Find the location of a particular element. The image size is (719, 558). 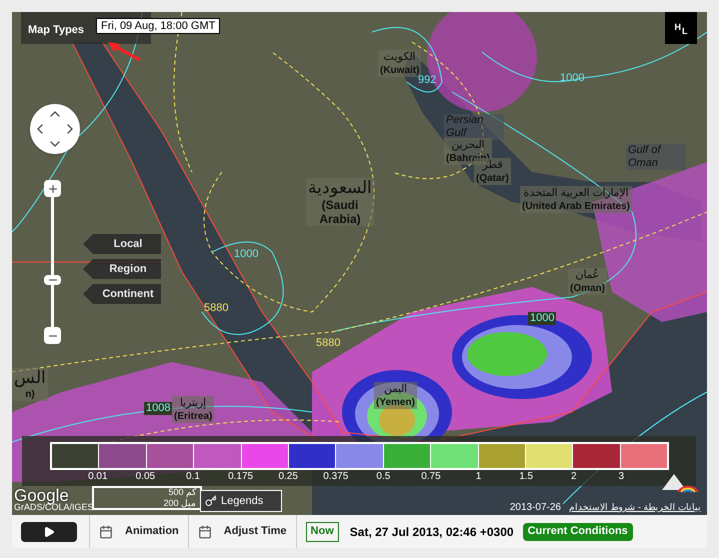

map-scale-button: Region is located at coordinates (122, 269).